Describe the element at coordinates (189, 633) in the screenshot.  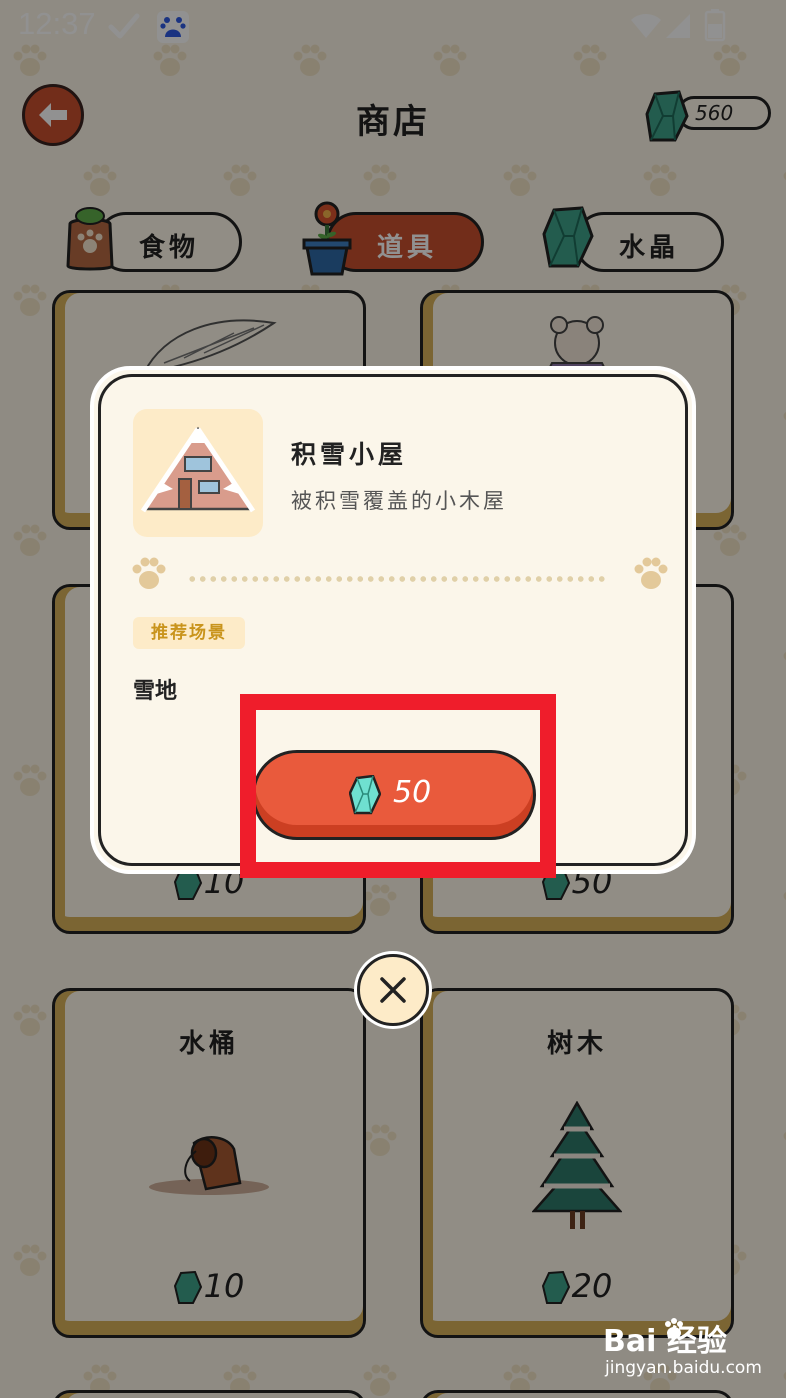
I see `recommended-scene-label: 推荐场景` at that location.